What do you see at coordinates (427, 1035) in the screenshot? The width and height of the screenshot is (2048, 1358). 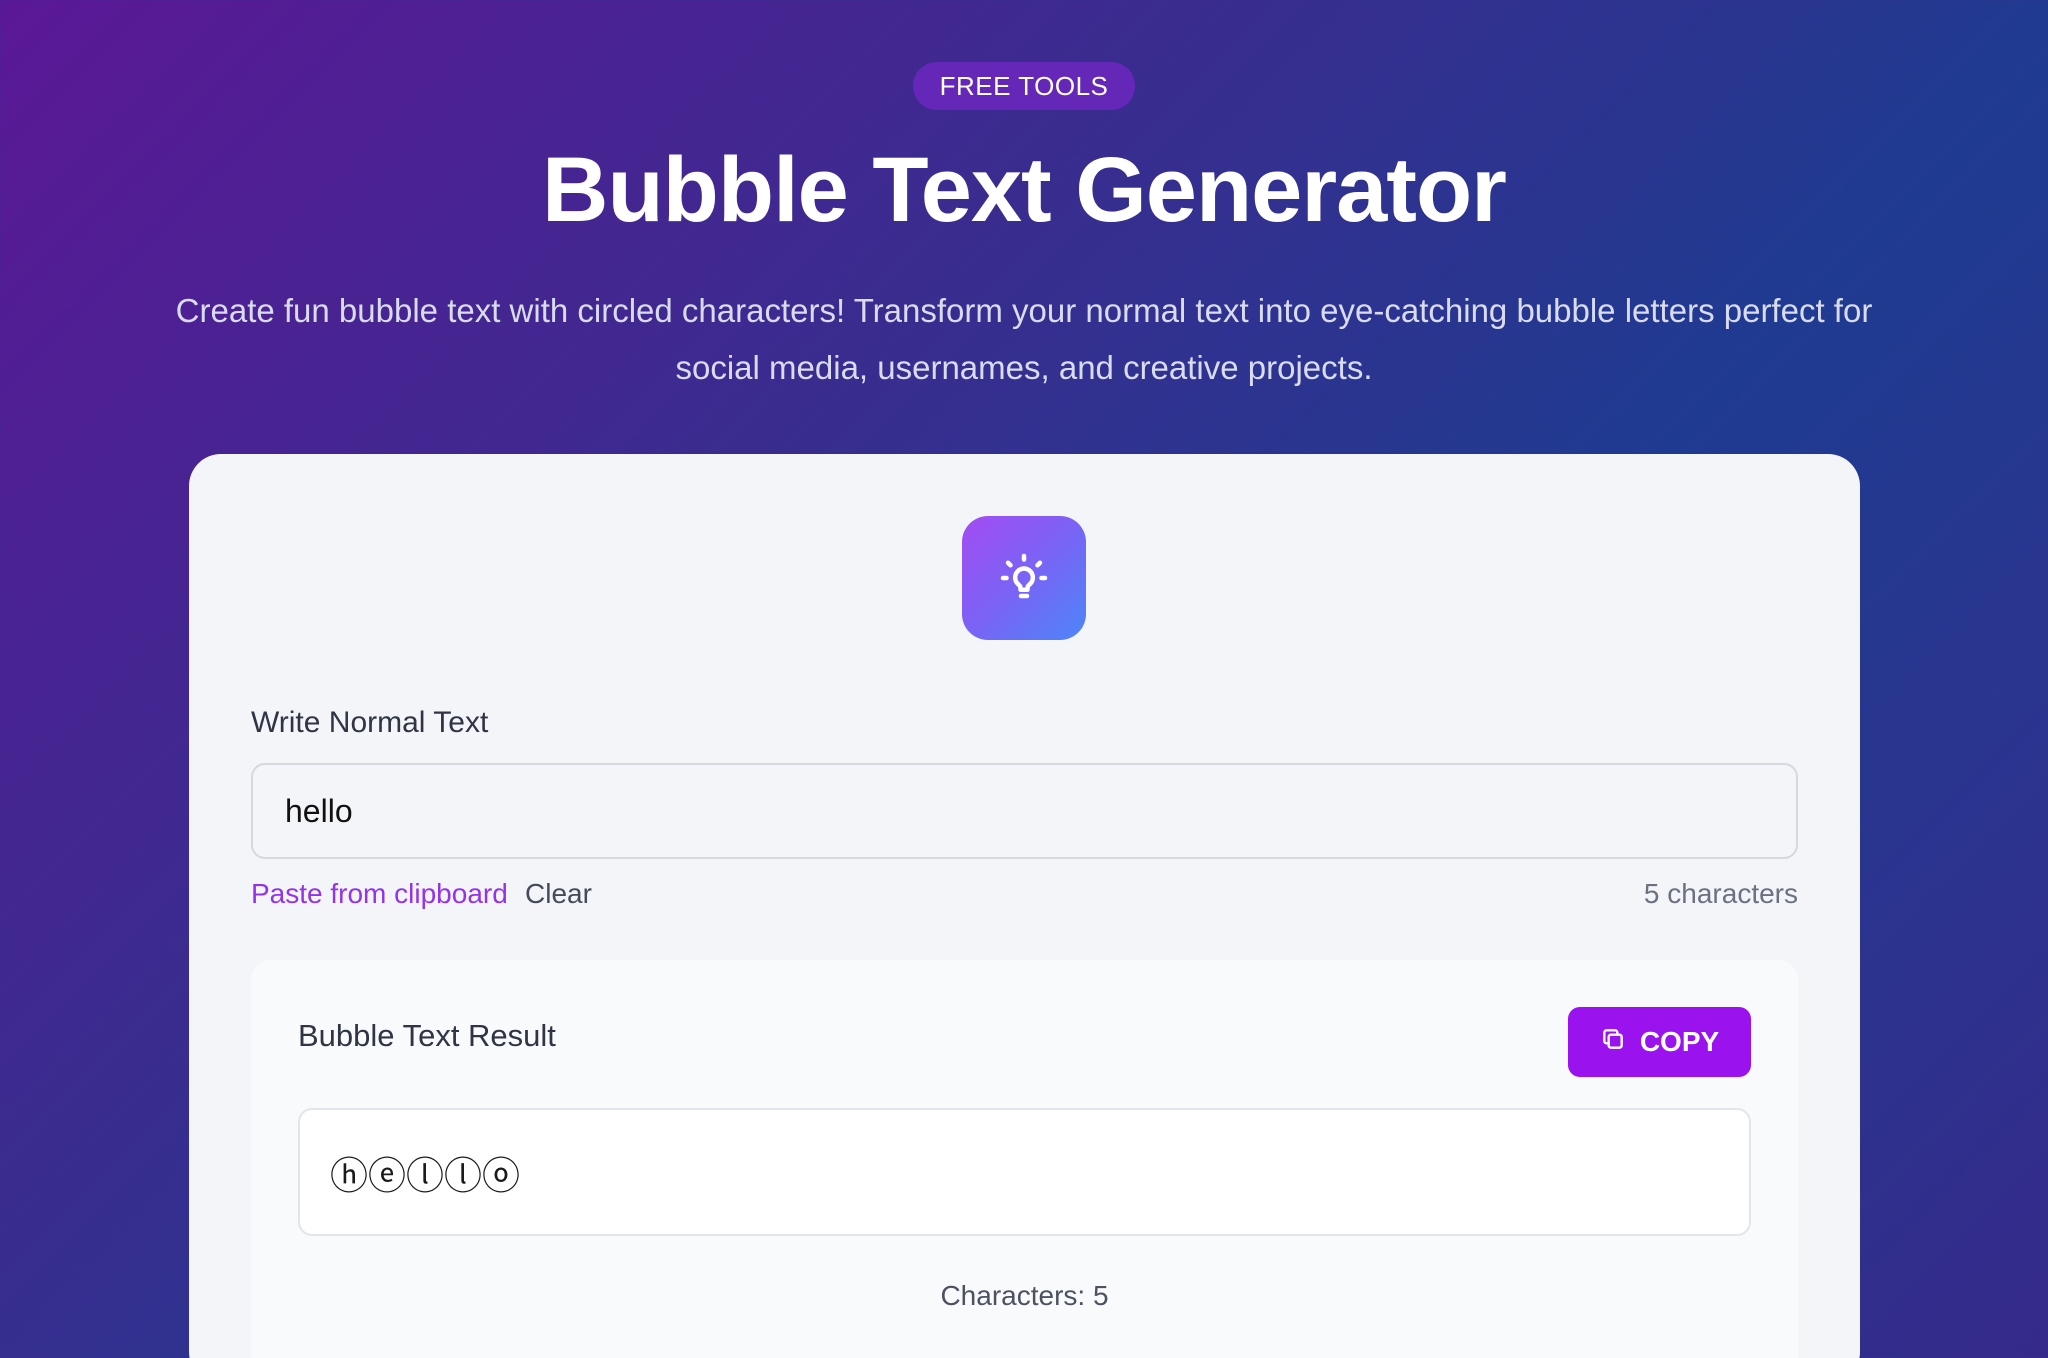 I see `result-label: Bubble Text Result` at bounding box center [427, 1035].